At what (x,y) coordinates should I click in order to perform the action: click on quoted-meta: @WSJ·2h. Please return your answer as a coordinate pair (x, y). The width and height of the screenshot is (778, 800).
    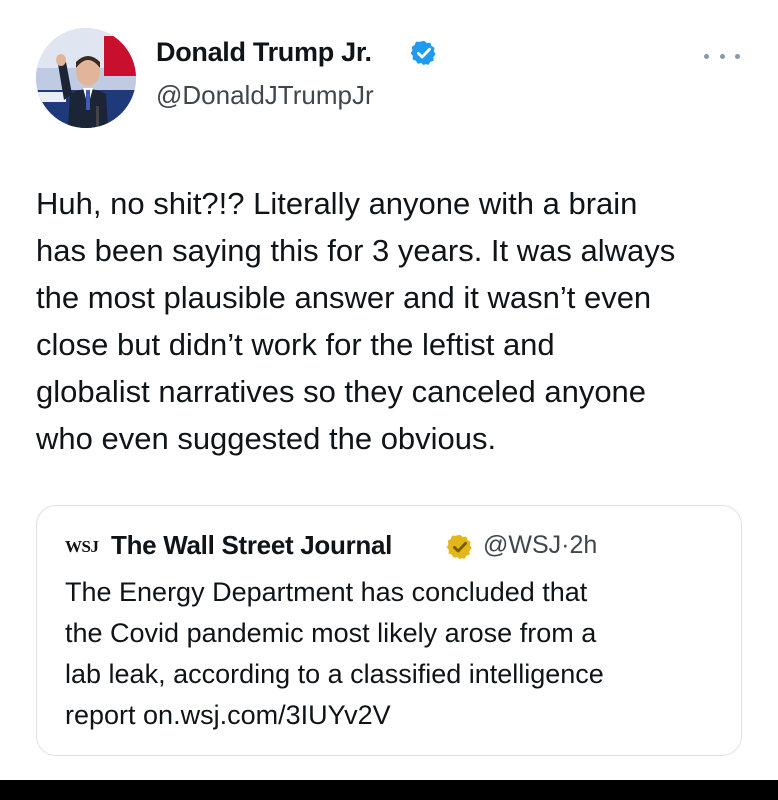
    Looking at the image, I should click on (540, 545).